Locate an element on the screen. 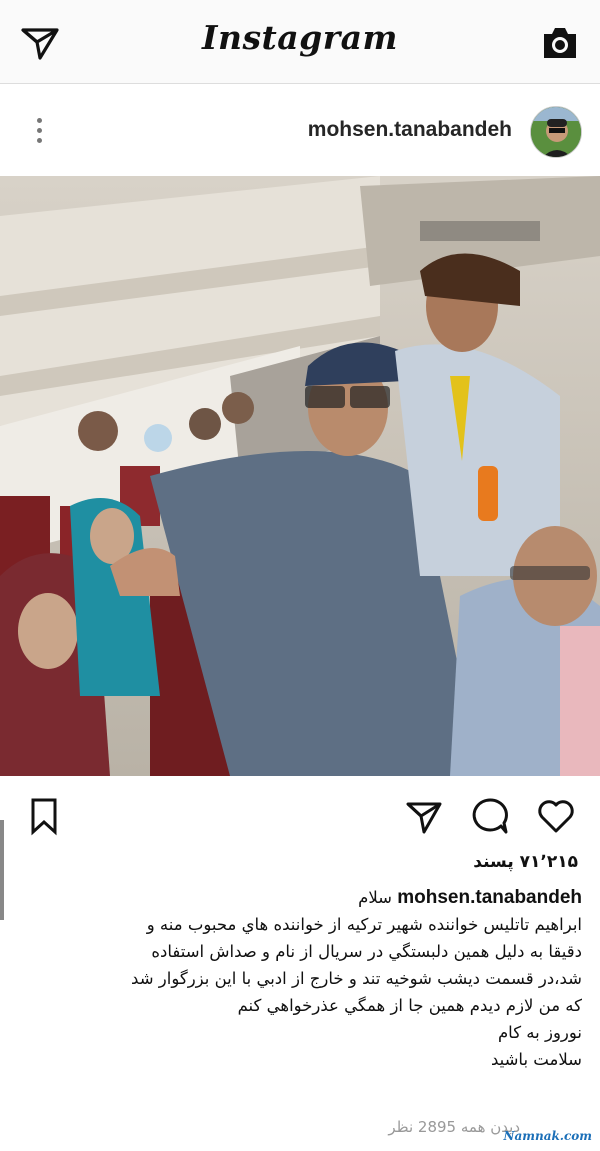 The height and width of the screenshot is (1151, 600). caption-username: mohsen.tanabandeh is located at coordinates (489, 897).